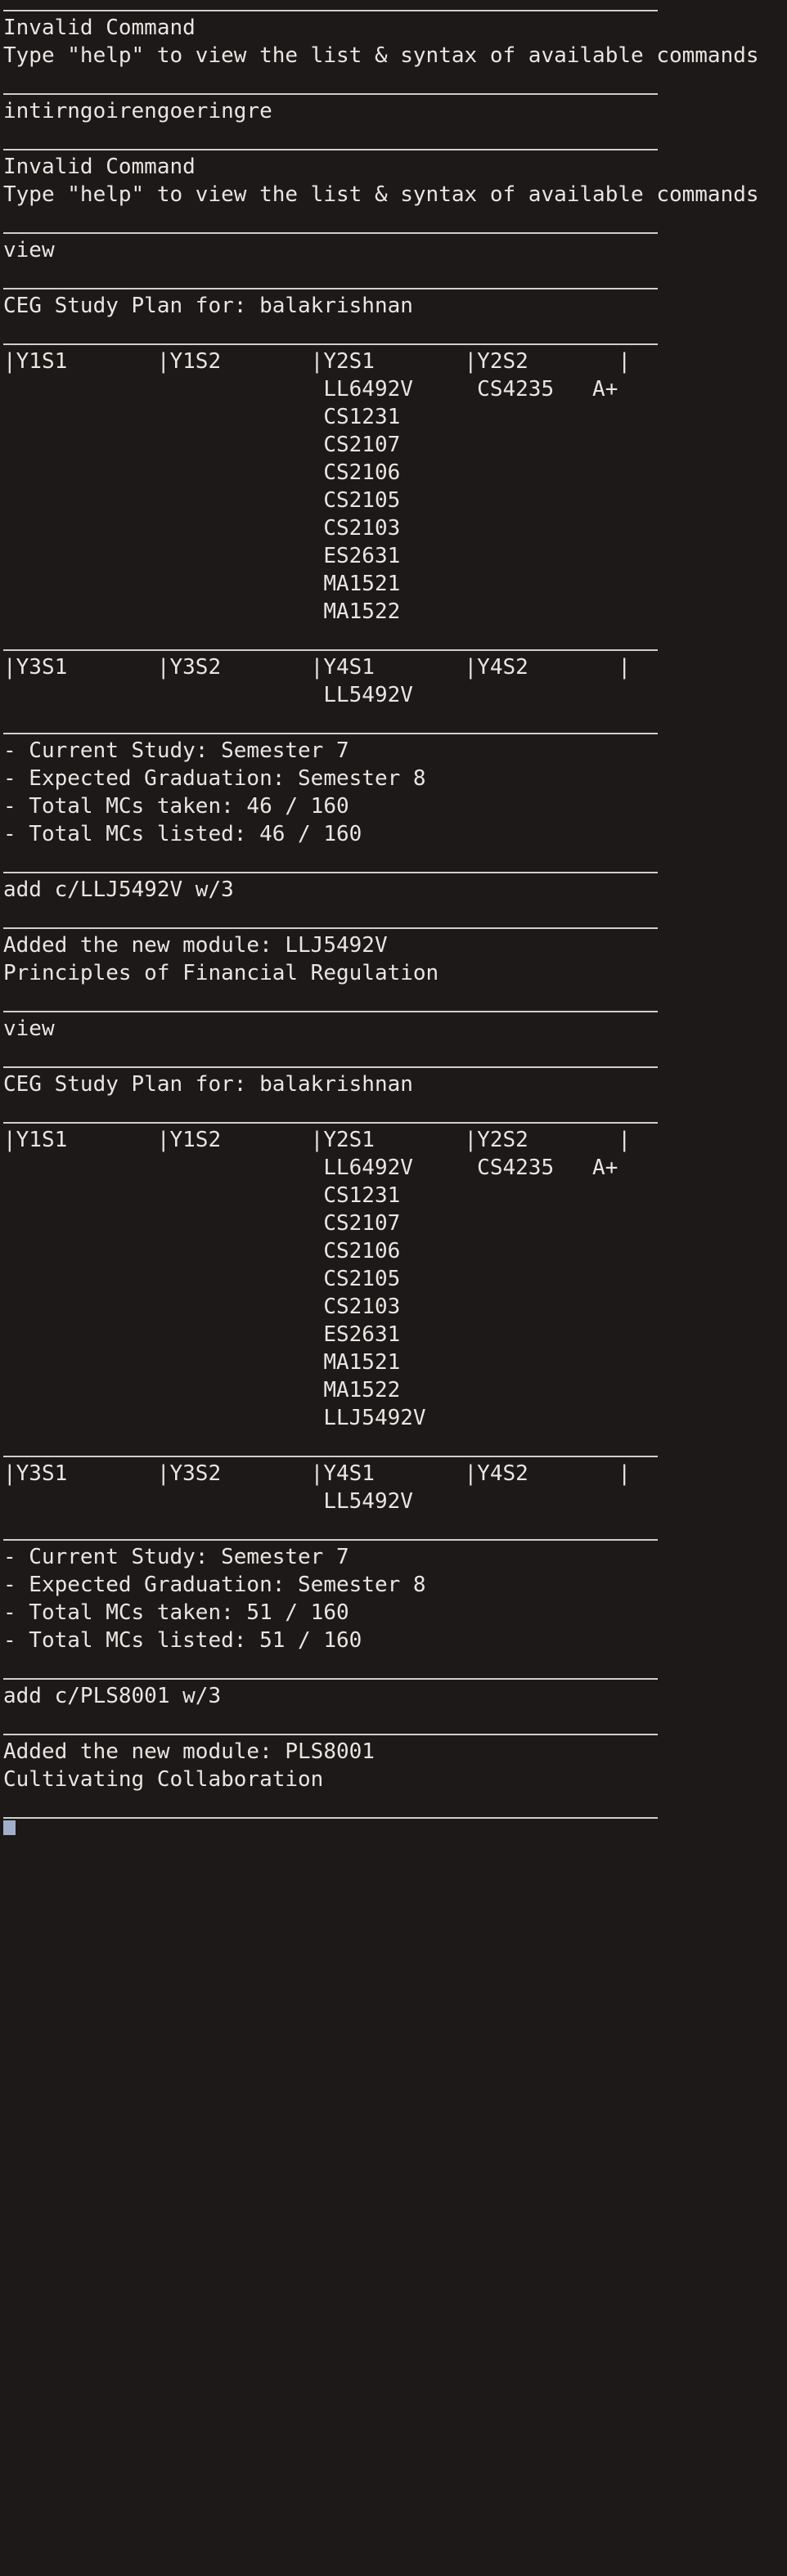 This screenshot has width=787, height=2576. I want to click on summary-mcs-taken: - Total MCs taken: 51 / 160, so click(176, 1612).